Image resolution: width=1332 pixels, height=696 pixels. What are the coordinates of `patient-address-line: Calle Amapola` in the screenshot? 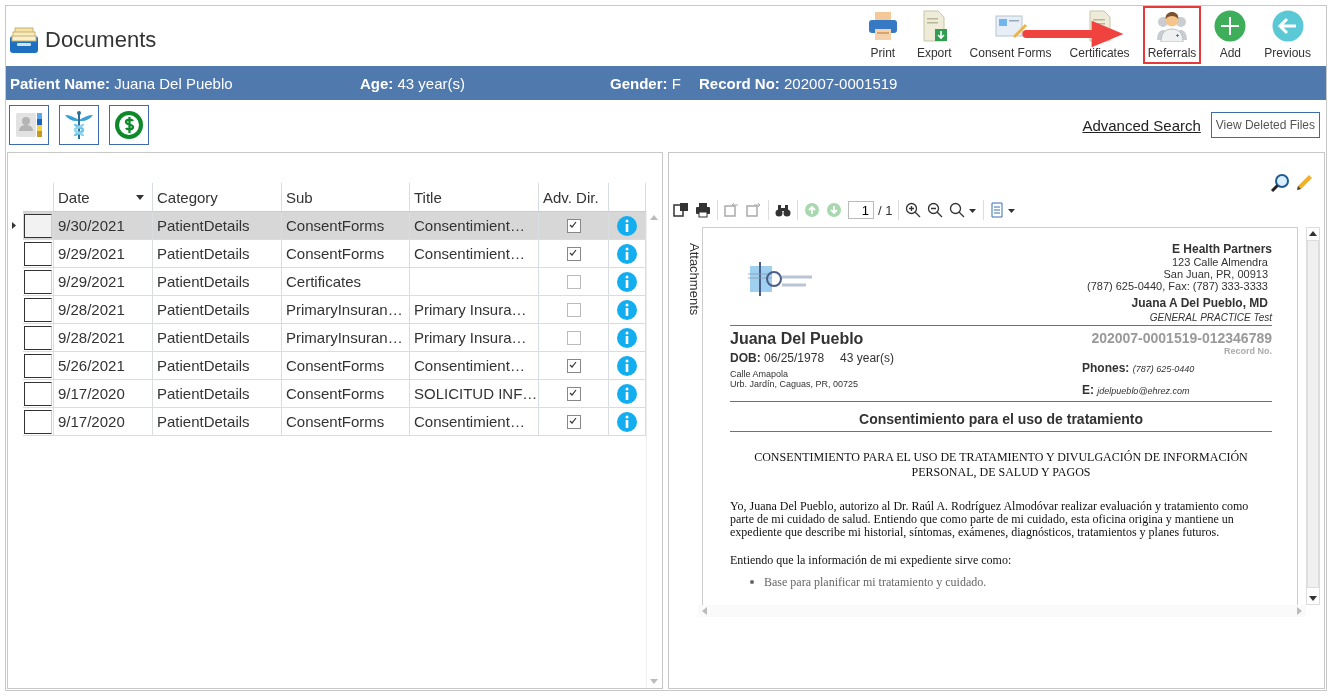 It's located at (760, 374).